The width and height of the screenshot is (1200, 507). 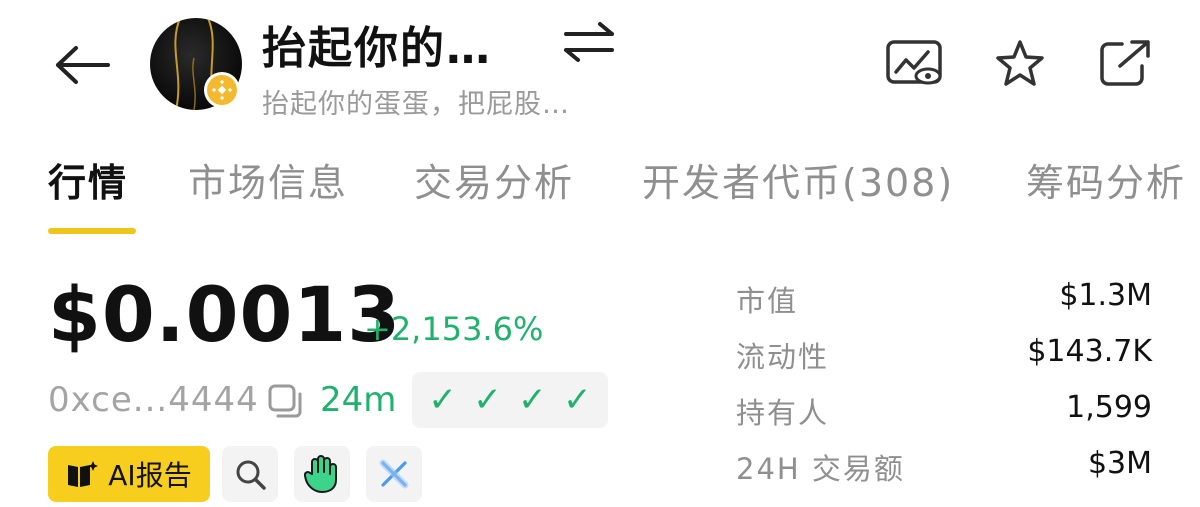 I want to click on x-logo-icon, so click(x=394, y=474).